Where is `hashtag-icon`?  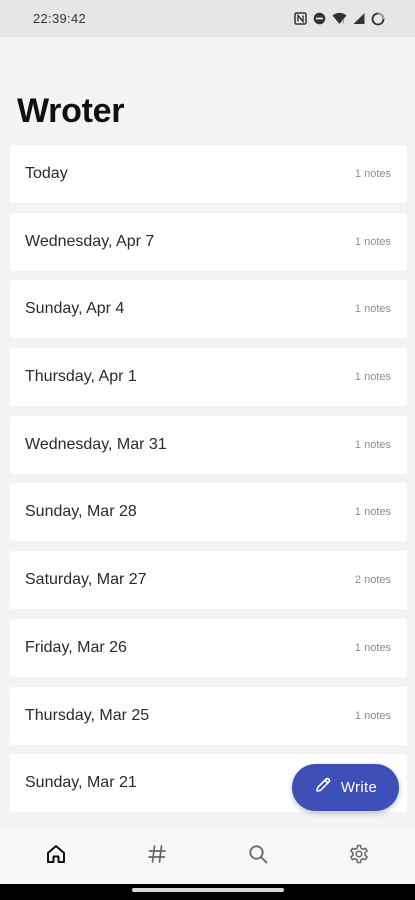 hashtag-icon is located at coordinates (157, 856).